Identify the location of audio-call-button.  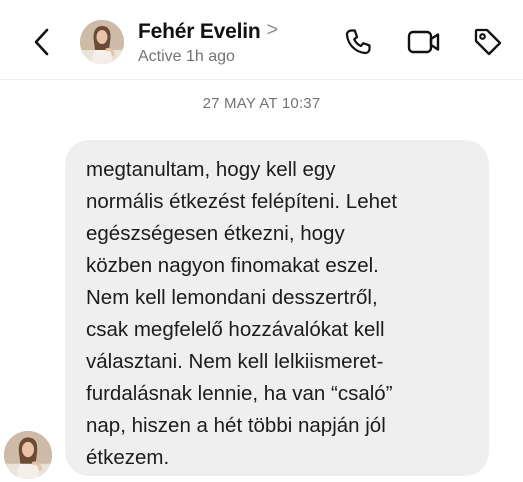
(358, 42).